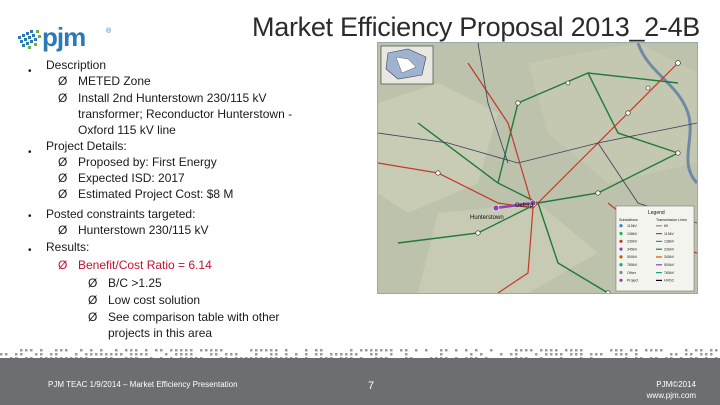 This screenshot has width=720, height=405. What do you see at coordinates (656, 213) in the screenshot?
I see `svg-text: Legend` at bounding box center [656, 213].